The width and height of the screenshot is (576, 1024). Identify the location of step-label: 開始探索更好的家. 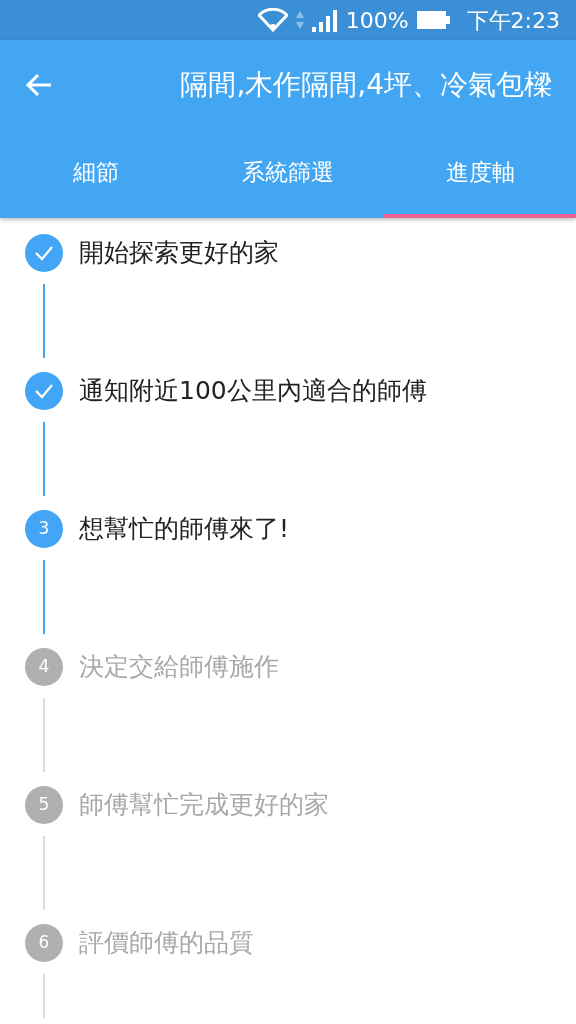
(179, 253).